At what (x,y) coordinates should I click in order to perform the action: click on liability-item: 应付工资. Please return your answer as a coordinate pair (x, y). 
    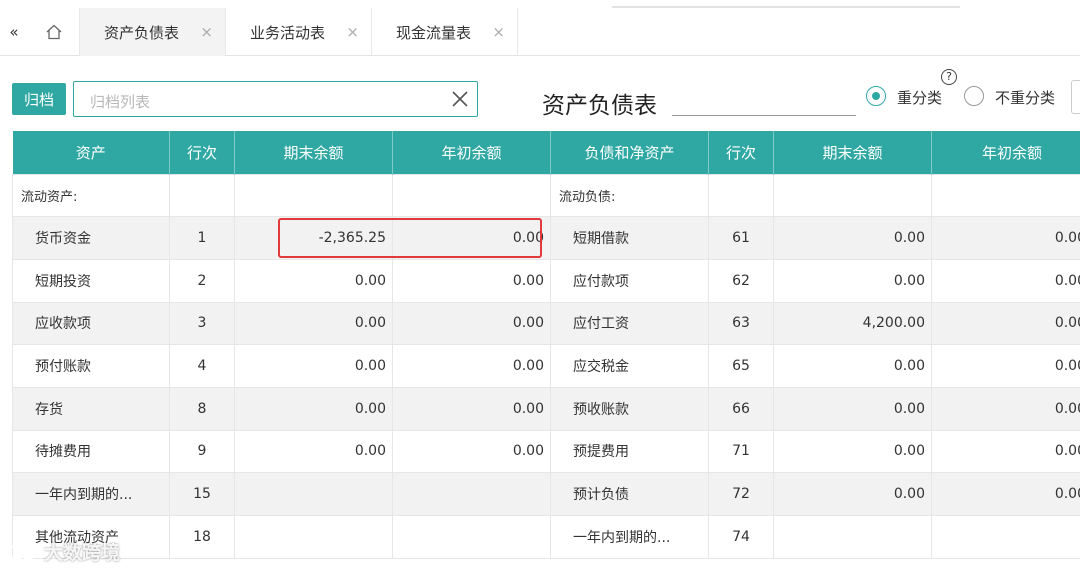
    Looking at the image, I should click on (629, 323).